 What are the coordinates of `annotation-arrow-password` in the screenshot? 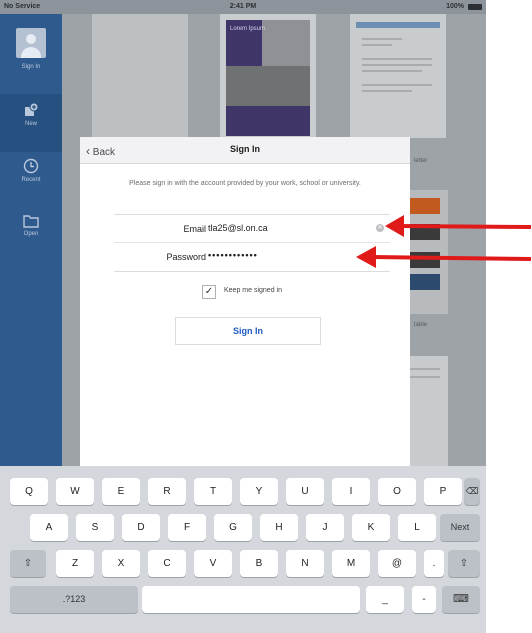 It's located at (450, 258).